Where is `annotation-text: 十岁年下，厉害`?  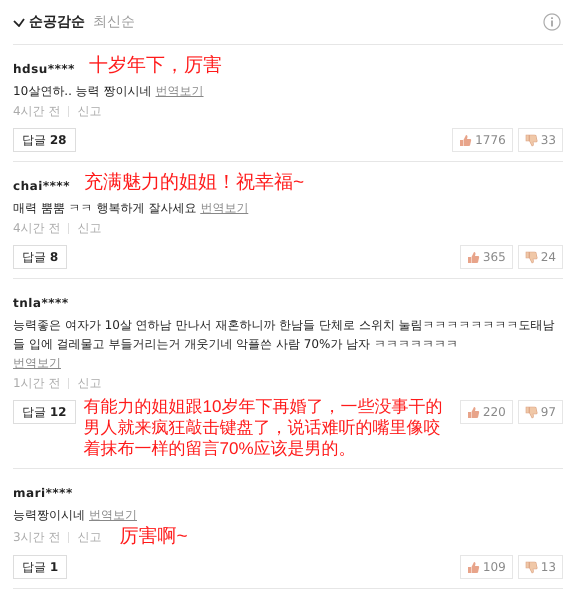
annotation-text: 十岁年下，厉害 is located at coordinates (155, 66).